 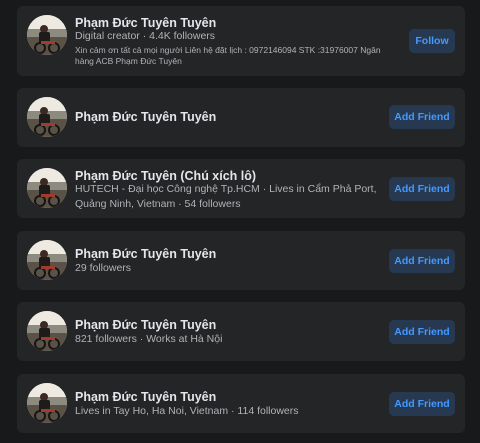 What do you see at coordinates (149, 339) in the screenshot?
I see `profile-meta: 821 followers · Works at Hà Nội` at bounding box center [149, 339].